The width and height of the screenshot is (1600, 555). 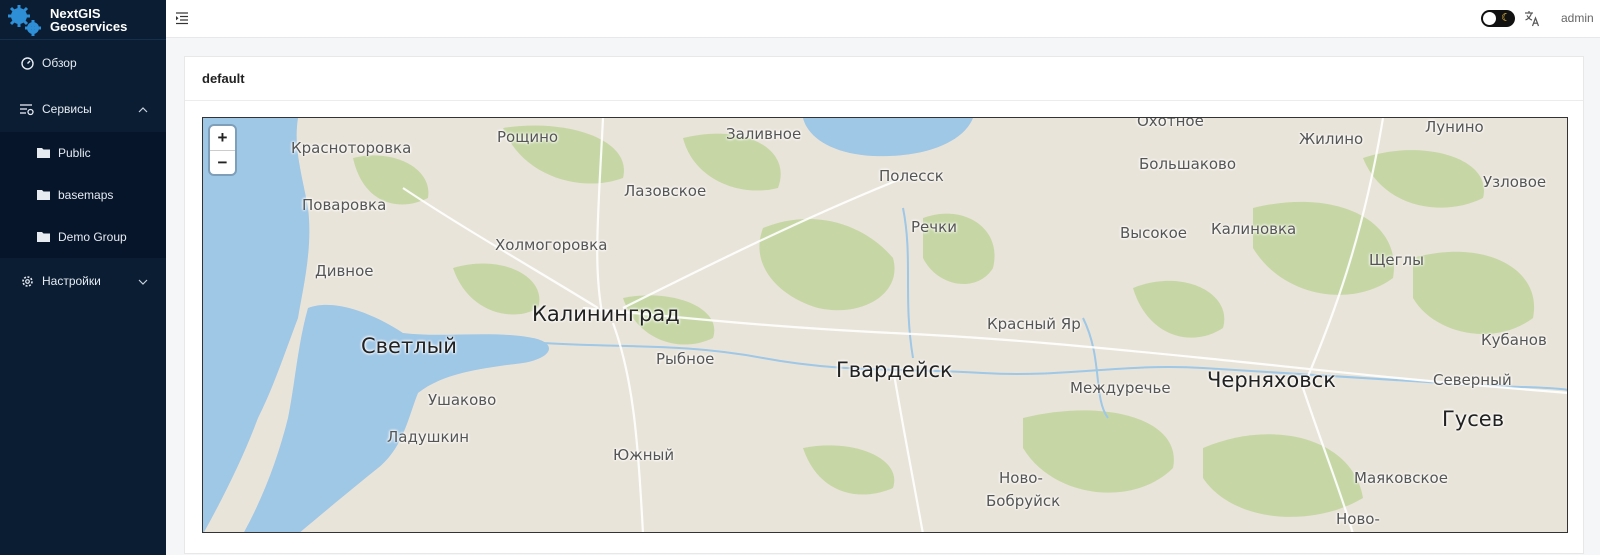 I want to click on sidebar: NextGIS Geoservices Обзор Сервисы Public, so click(x=83, y=277).